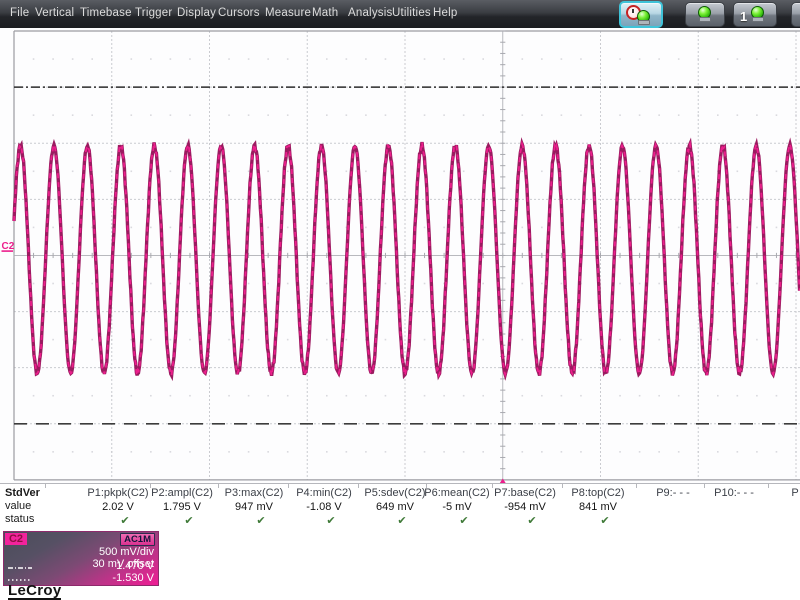 The height and width of the screenshot is (600, 800). I want to click on measure-column-11: P, so click(773, 494).